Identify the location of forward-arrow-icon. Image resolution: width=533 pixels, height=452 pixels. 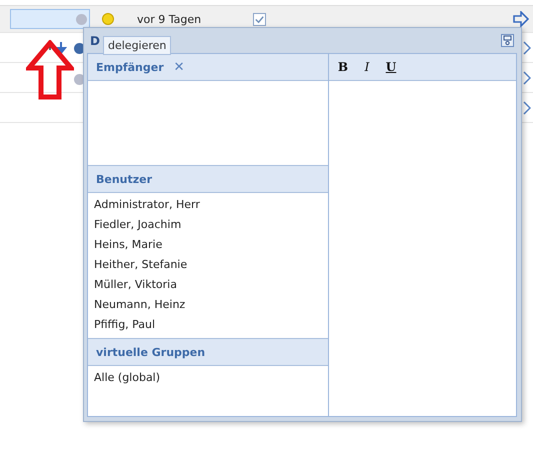
(521, 19).